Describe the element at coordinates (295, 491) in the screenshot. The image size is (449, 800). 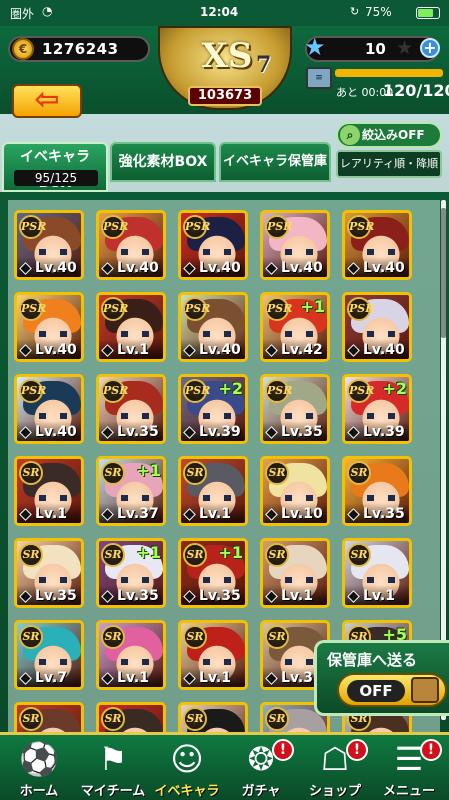
I see `character-card: SR Lv.10` at that location.